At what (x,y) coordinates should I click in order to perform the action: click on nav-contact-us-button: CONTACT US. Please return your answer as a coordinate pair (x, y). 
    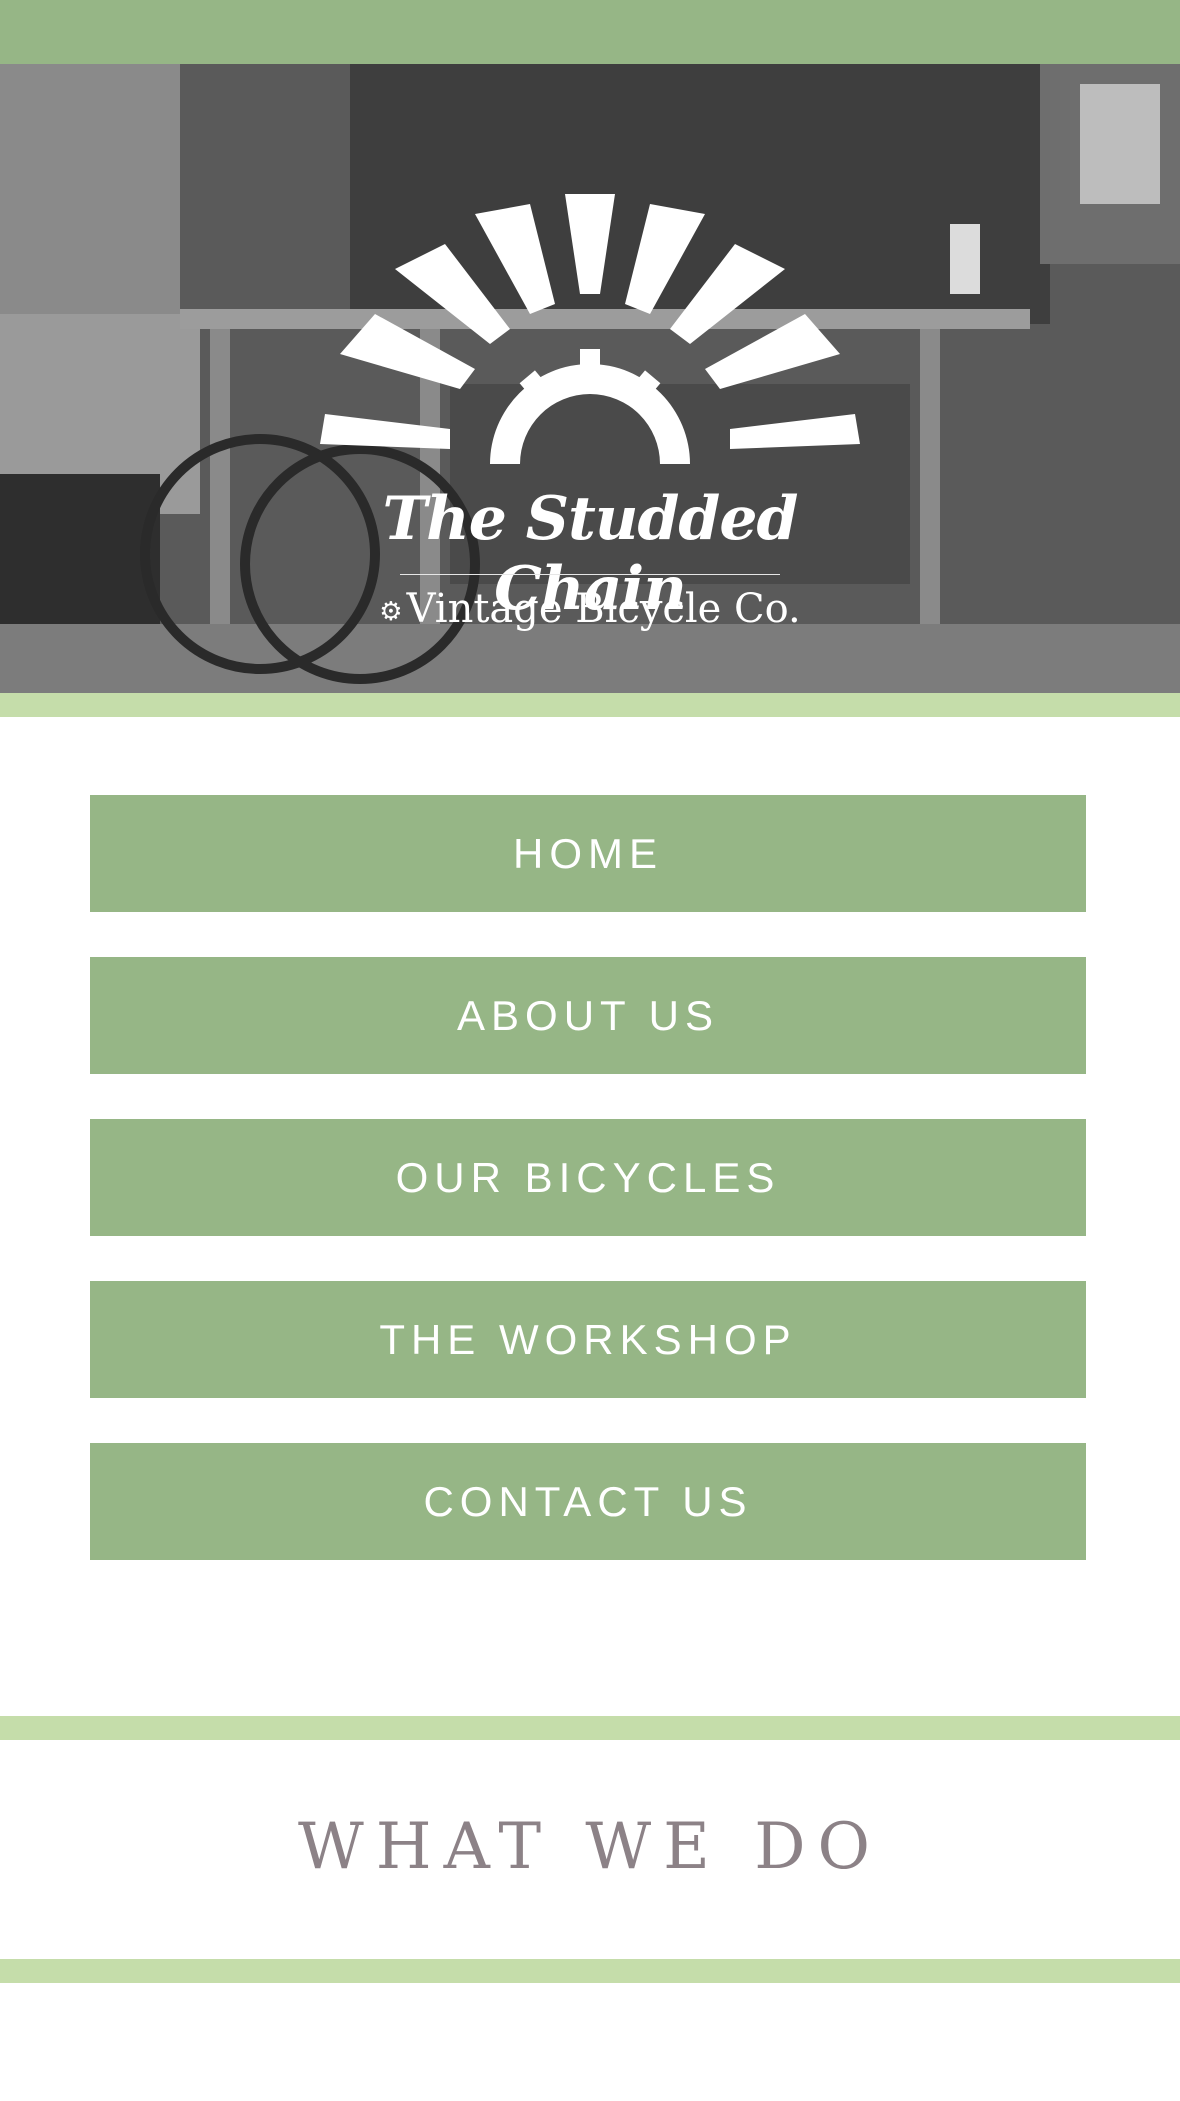
    Looking at the image, I should click on (588, 1501).